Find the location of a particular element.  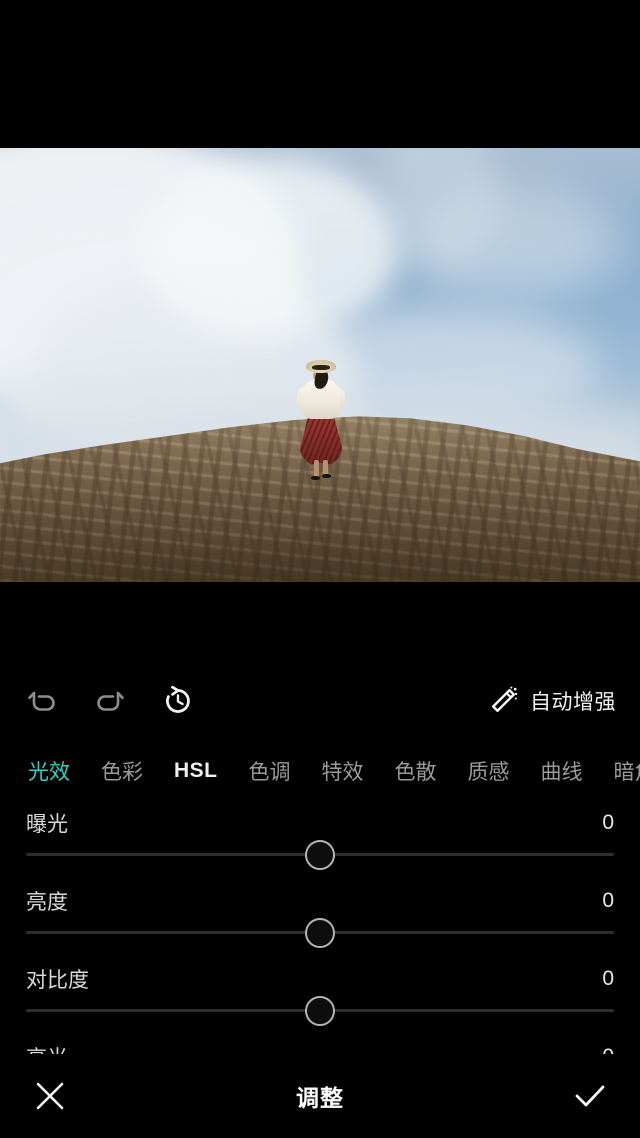

tab-0: 光效 is located at coordinates (49, 771).